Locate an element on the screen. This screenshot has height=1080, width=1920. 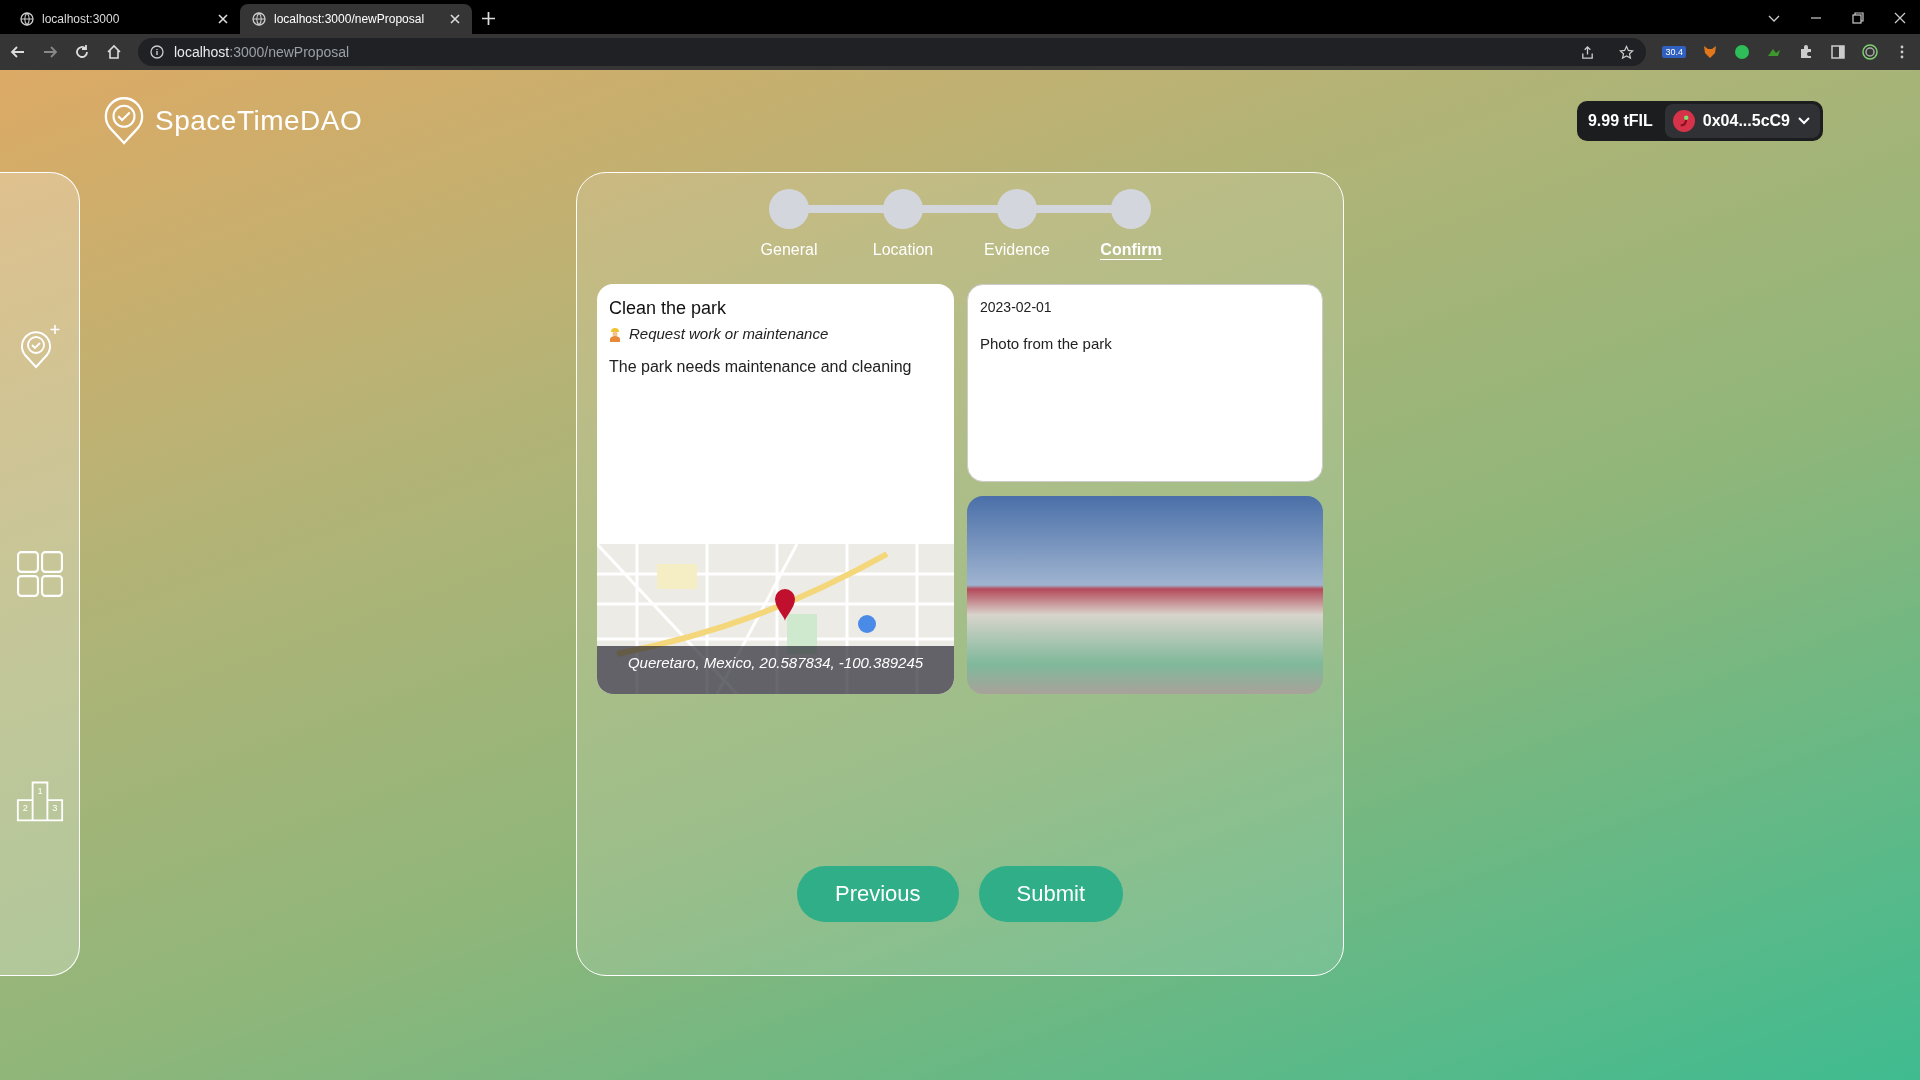
tab-title: localhost:3000/newProposal is located at coordinates (350, 19).